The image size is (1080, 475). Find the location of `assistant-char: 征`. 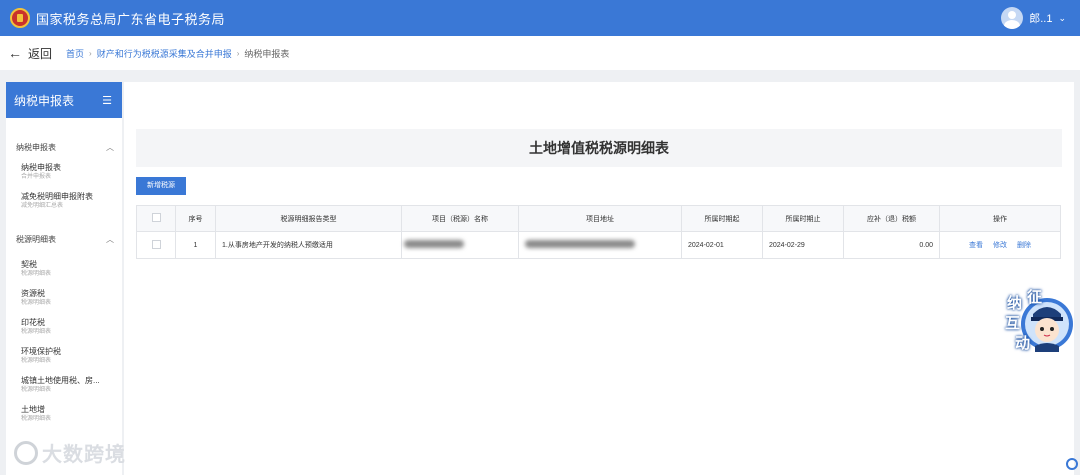

assistant-char: 征 is located at coordinates (1034, 296).